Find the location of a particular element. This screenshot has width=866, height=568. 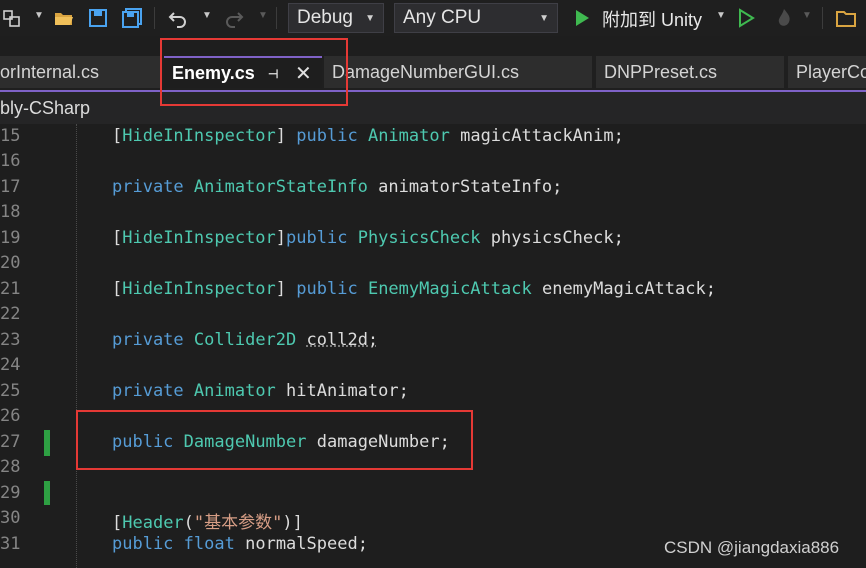

indent-guide is located at coordinates (76, 346).